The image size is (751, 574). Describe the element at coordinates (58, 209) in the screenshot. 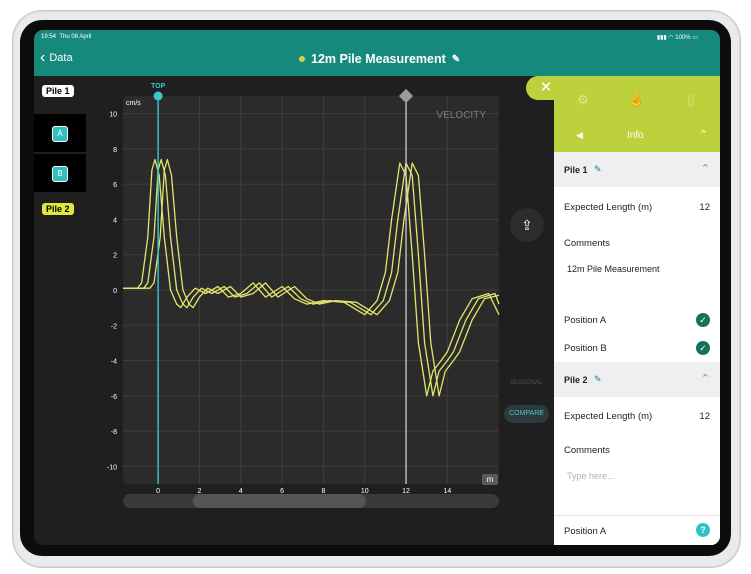

I see `pile-2-chip: Pile 2` at that location.